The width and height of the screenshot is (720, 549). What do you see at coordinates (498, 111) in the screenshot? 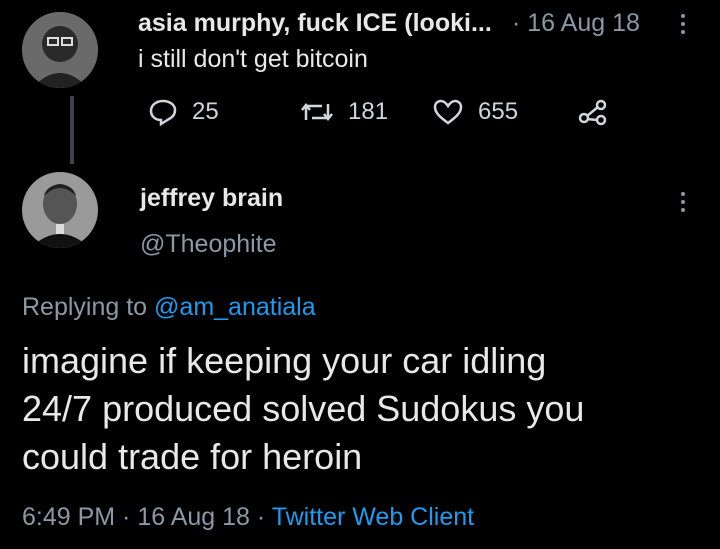
I see `like-count: 655` at bounding box center [498, 111].